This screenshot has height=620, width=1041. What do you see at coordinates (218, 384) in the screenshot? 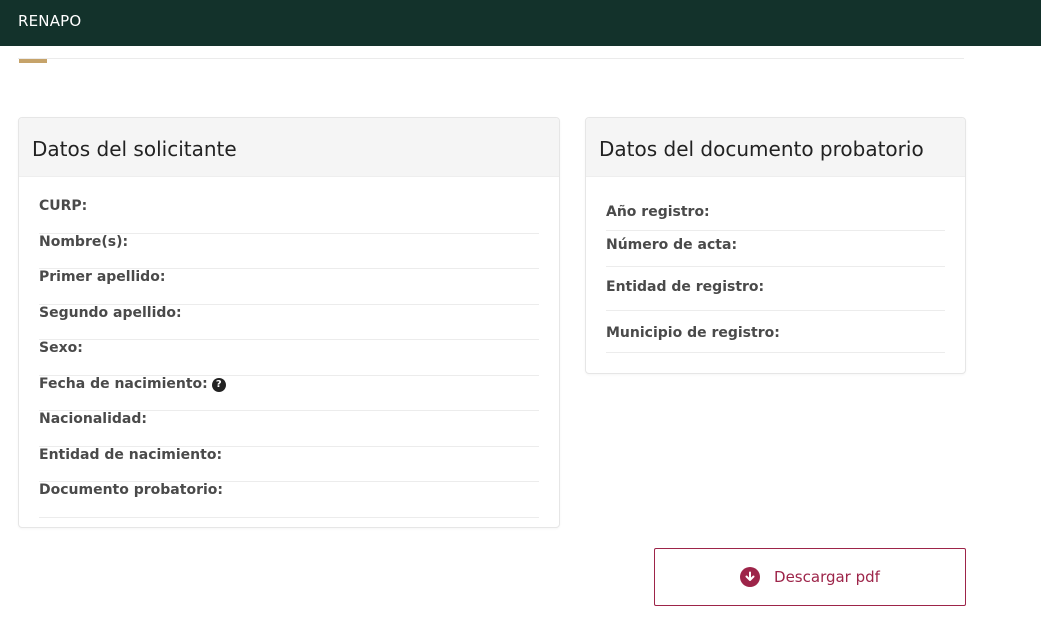
I see `question-circle-icon: ?` at bounding box center [218, 384].